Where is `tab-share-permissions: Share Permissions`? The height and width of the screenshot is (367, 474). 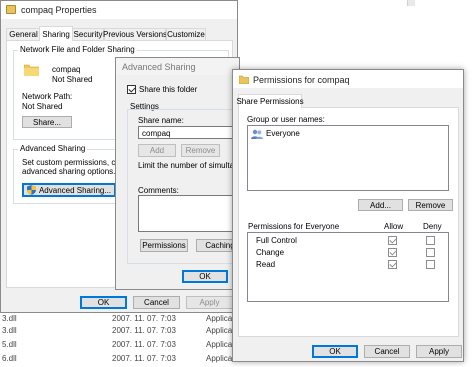
tab-share-permissions: Share Permissions is located at coordinates (270, 101).